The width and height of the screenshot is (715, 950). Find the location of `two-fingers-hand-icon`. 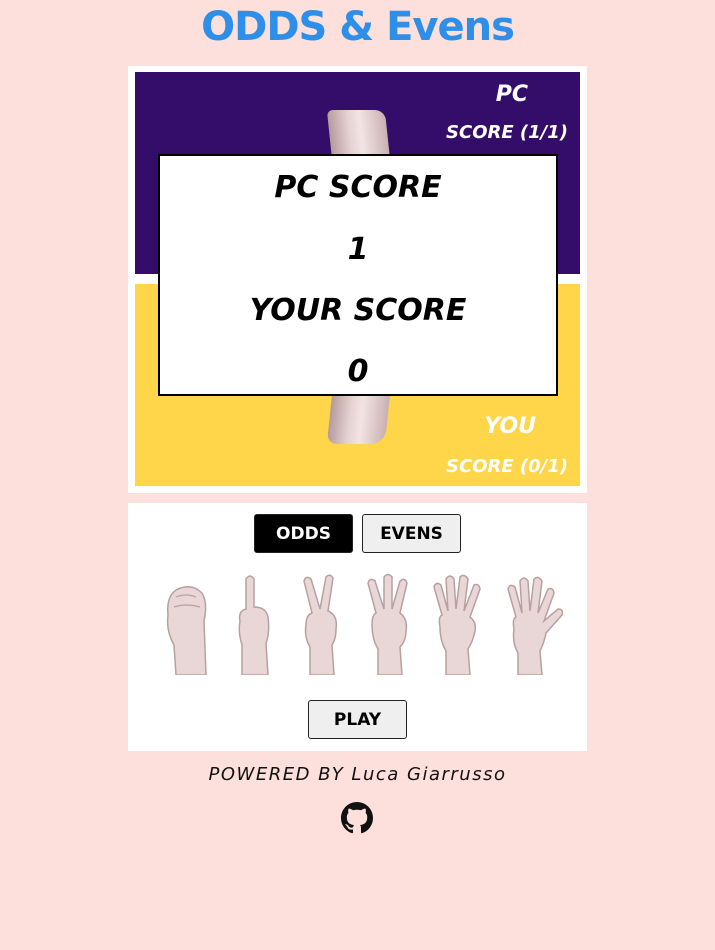

two-fingers-hand-icon is located at coordinates (322, 623).